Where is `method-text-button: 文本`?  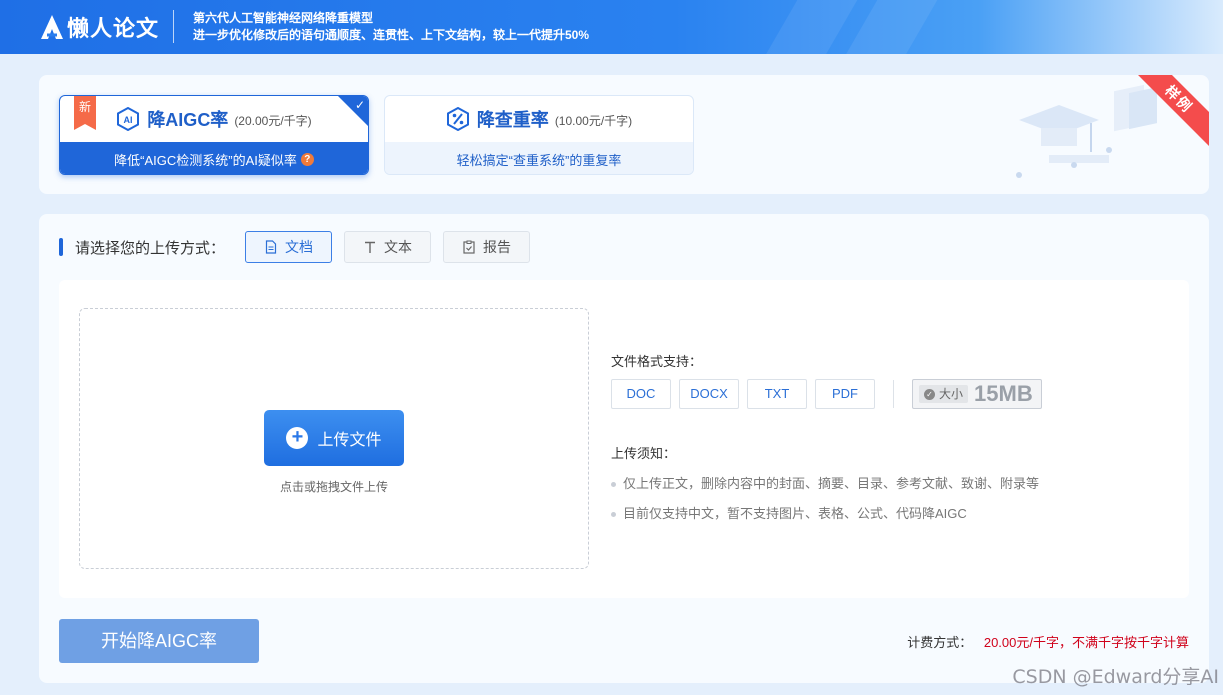 method-text-button: 文本 is located at coordinates (388, 247).